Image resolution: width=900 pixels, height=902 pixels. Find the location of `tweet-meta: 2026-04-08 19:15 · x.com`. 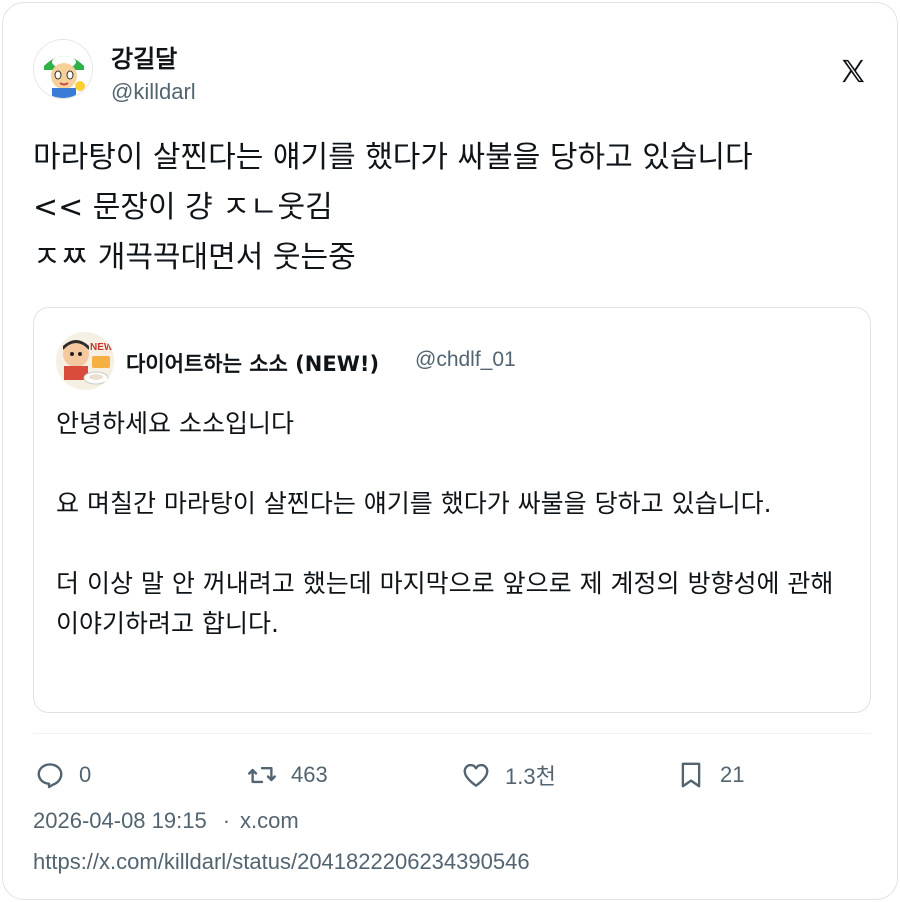

tweet-meta: 2026-04-08 19:15 · x.com is located at coordinates (166, 821).